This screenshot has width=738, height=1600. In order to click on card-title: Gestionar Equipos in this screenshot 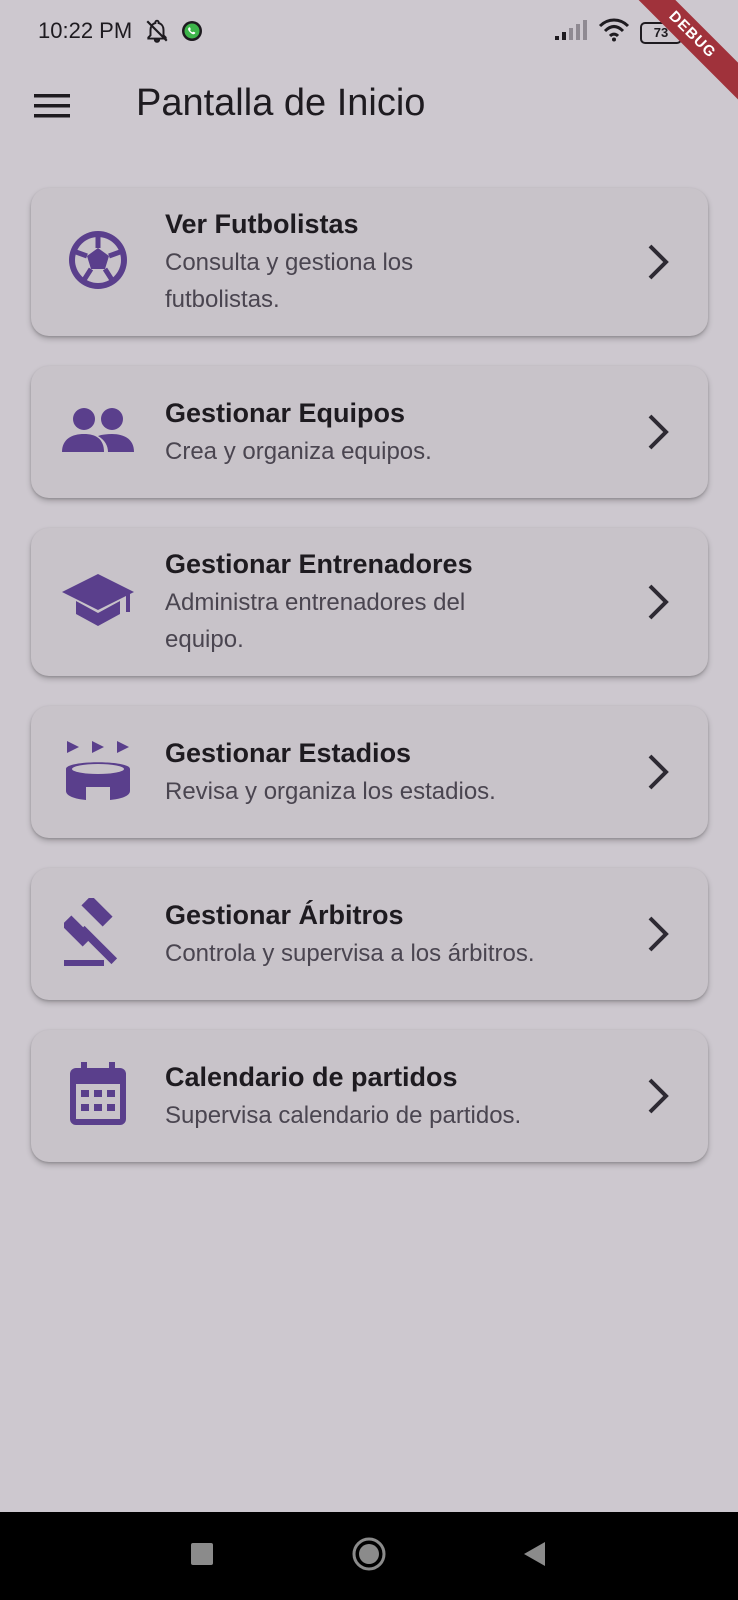, I will do `click(285, 412)`.